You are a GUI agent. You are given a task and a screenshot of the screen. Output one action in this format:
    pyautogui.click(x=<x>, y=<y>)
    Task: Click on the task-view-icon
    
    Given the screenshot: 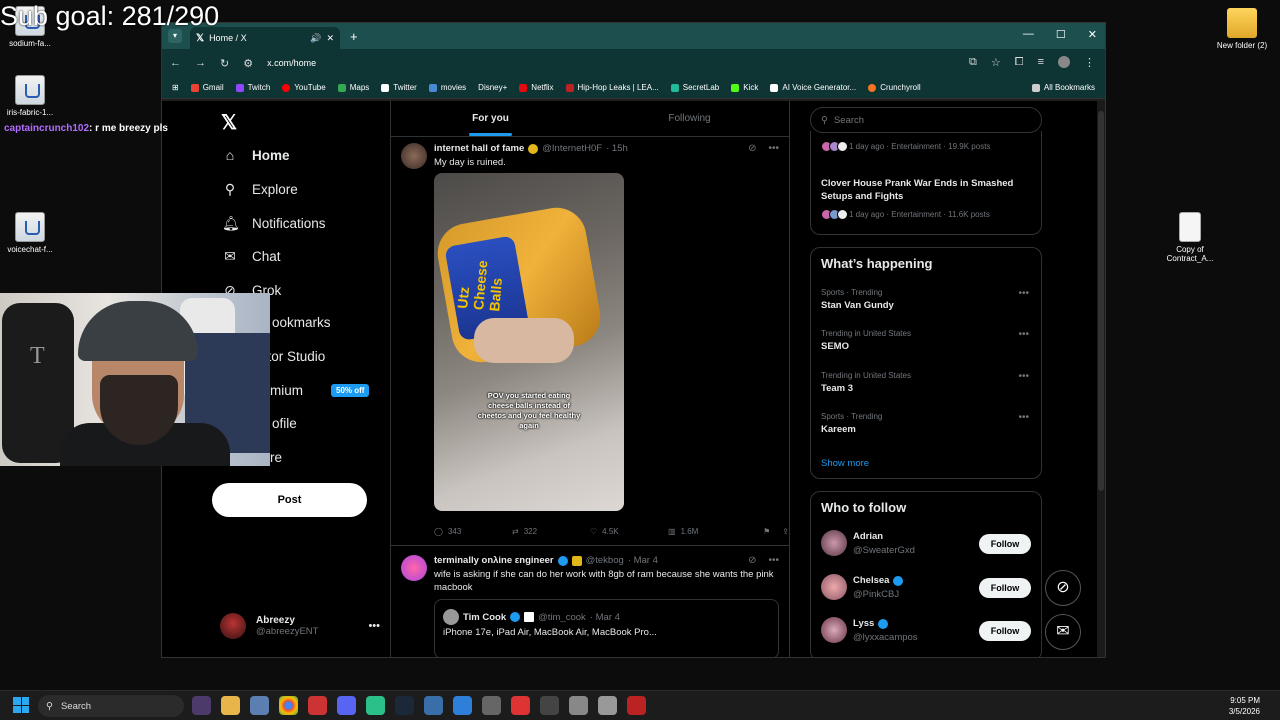 What is the action you would take?
    pyautogui.click(x=201, y=705)
    